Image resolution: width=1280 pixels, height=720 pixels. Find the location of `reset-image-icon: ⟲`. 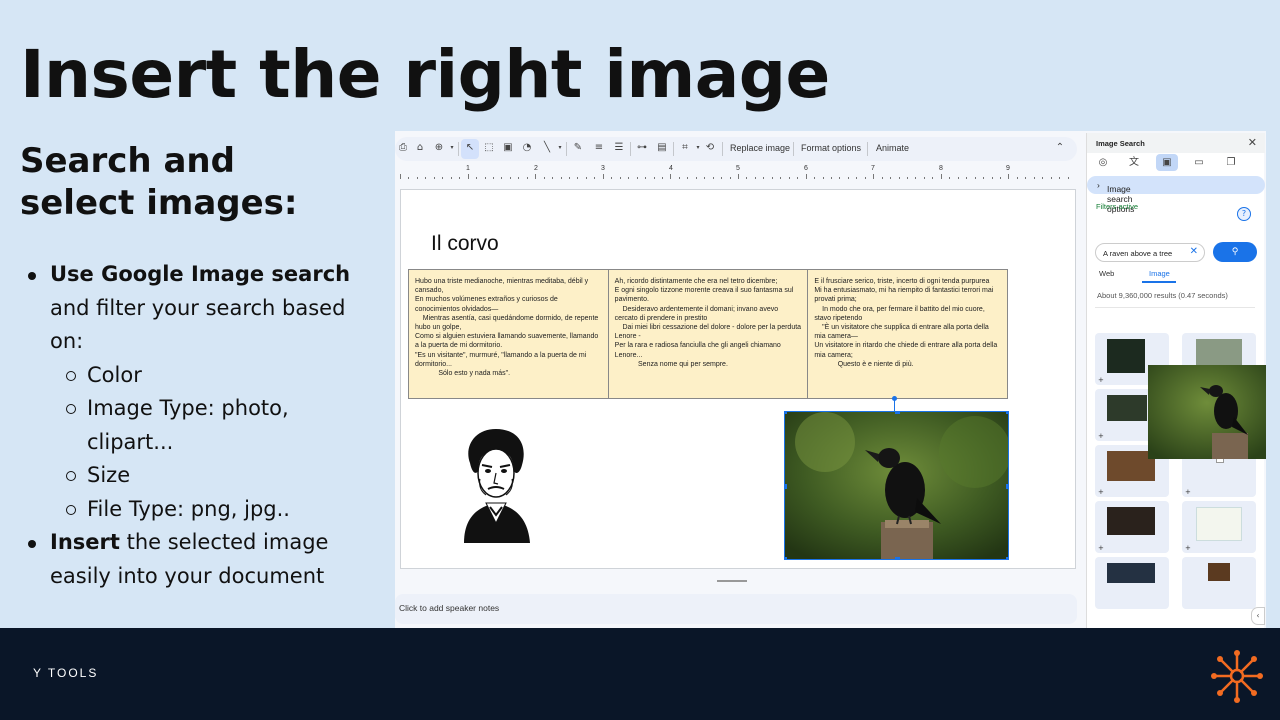

reset-image-icon: ⟲ is located at coordinates (710, 148).